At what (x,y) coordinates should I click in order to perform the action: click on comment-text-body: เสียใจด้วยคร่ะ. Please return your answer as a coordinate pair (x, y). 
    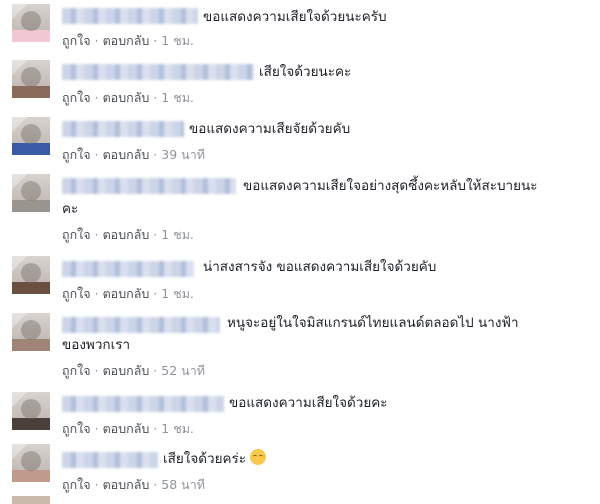
    Looking at the image, I should click on (205, 459).